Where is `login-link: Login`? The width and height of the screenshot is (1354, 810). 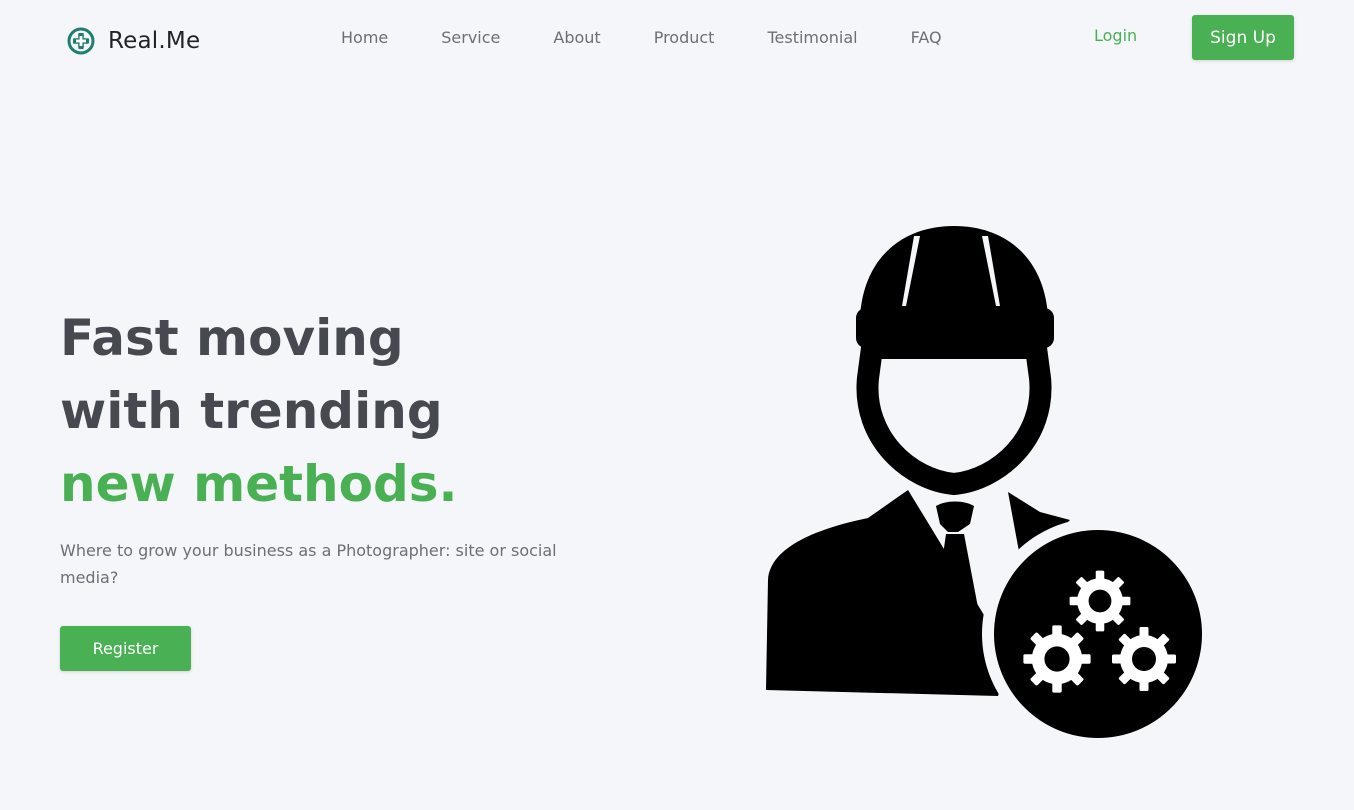
login-link: Login is located at coordinates (1115, 35).